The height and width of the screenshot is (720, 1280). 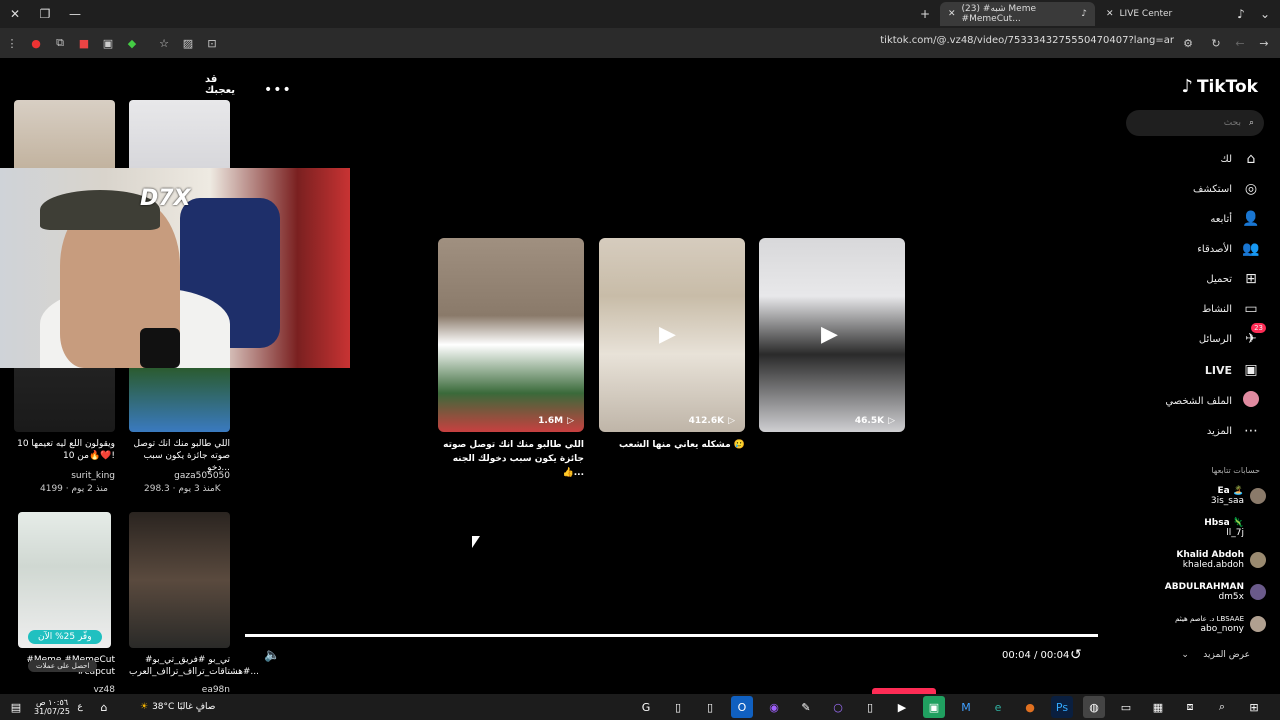 What do you see at coordinates (12, 43) in the screenshot?
I see `menu-dots-icon: ⋮` at bounding box center [12, 43].